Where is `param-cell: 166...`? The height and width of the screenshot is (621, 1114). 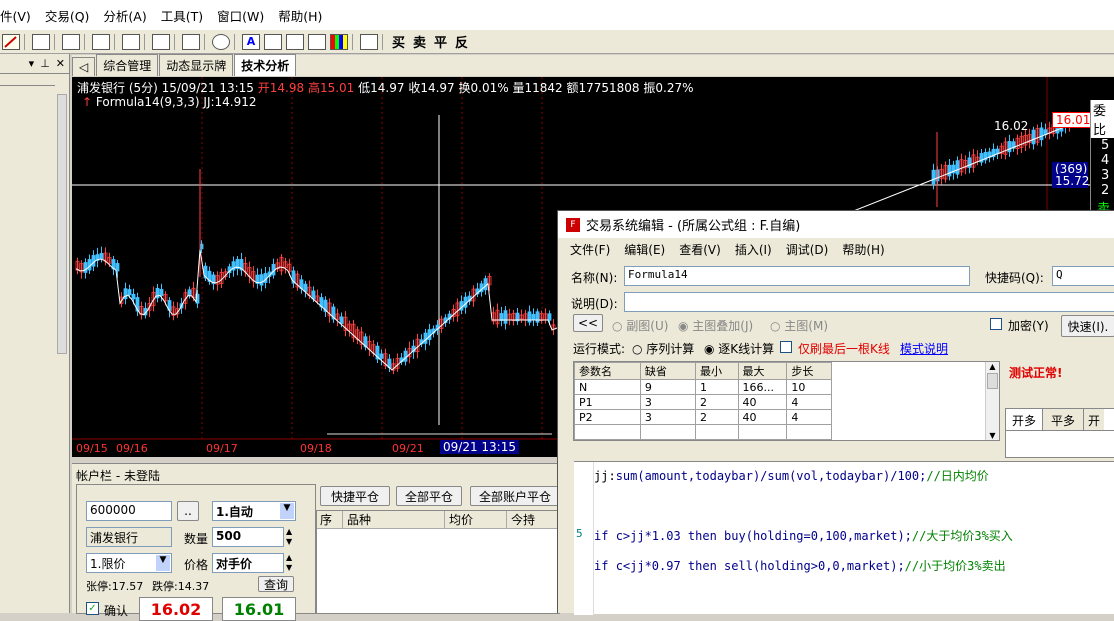 param-cell: 166... is located at coordinates (762, 387).